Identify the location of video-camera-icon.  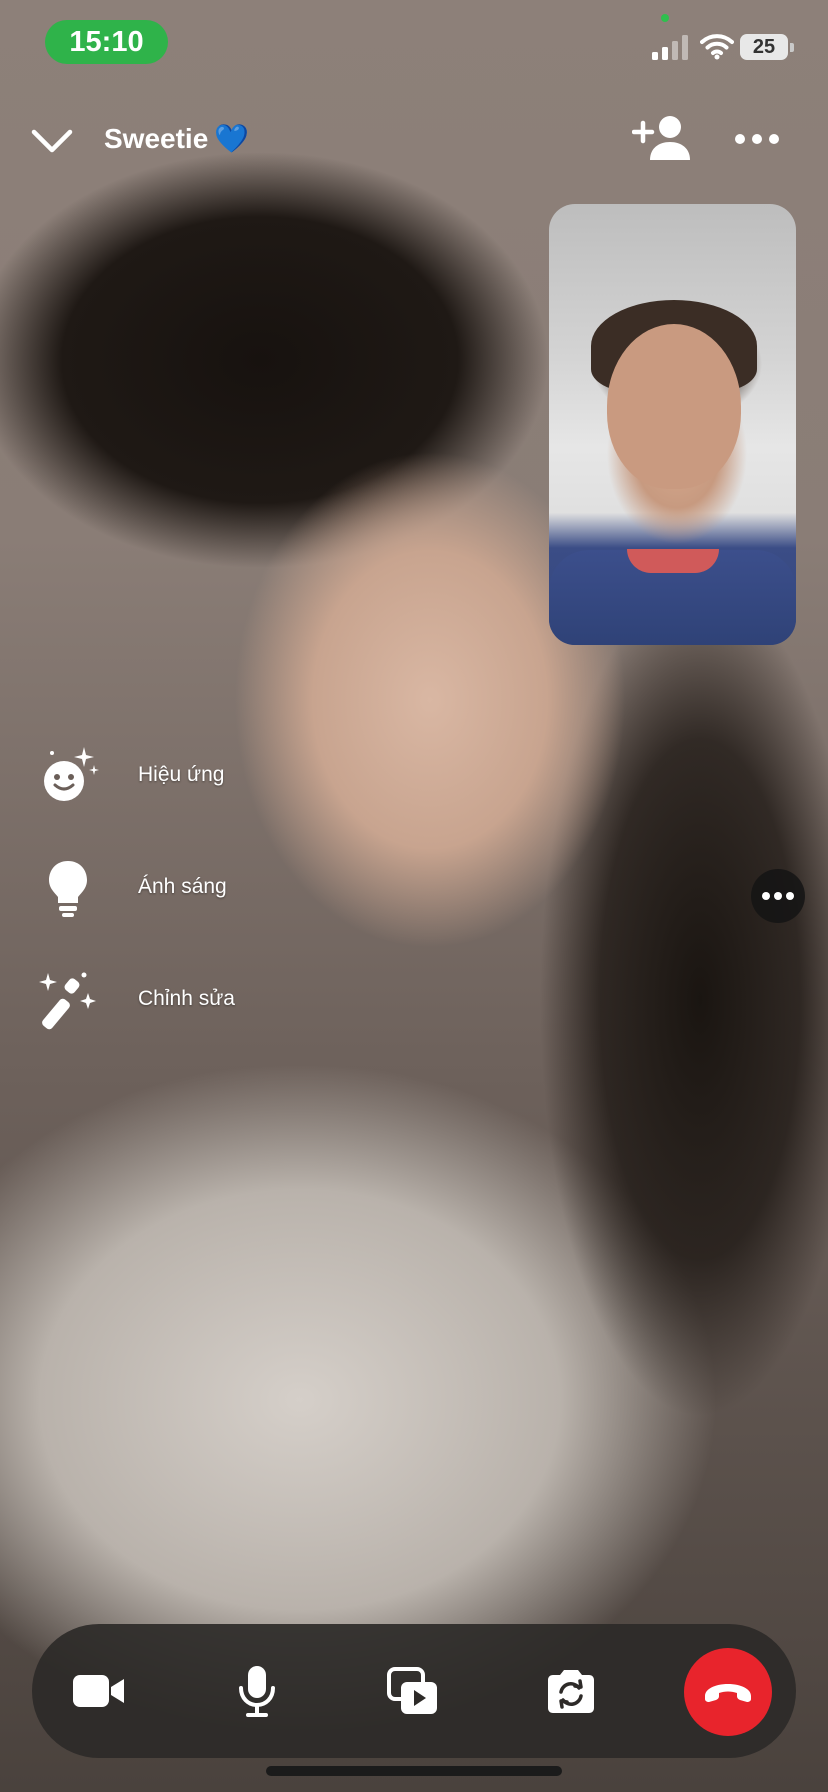
(98, 1691).